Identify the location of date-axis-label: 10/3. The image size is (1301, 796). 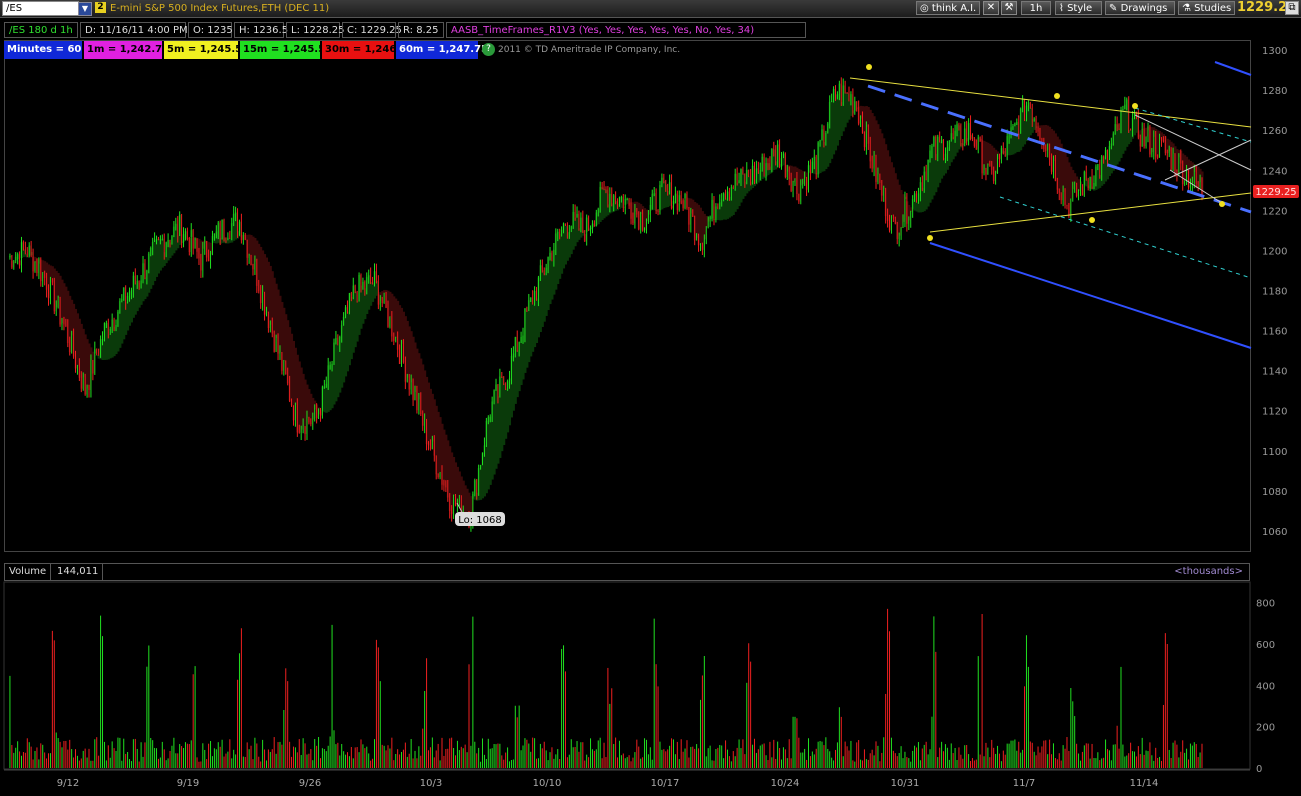
(431, 783).